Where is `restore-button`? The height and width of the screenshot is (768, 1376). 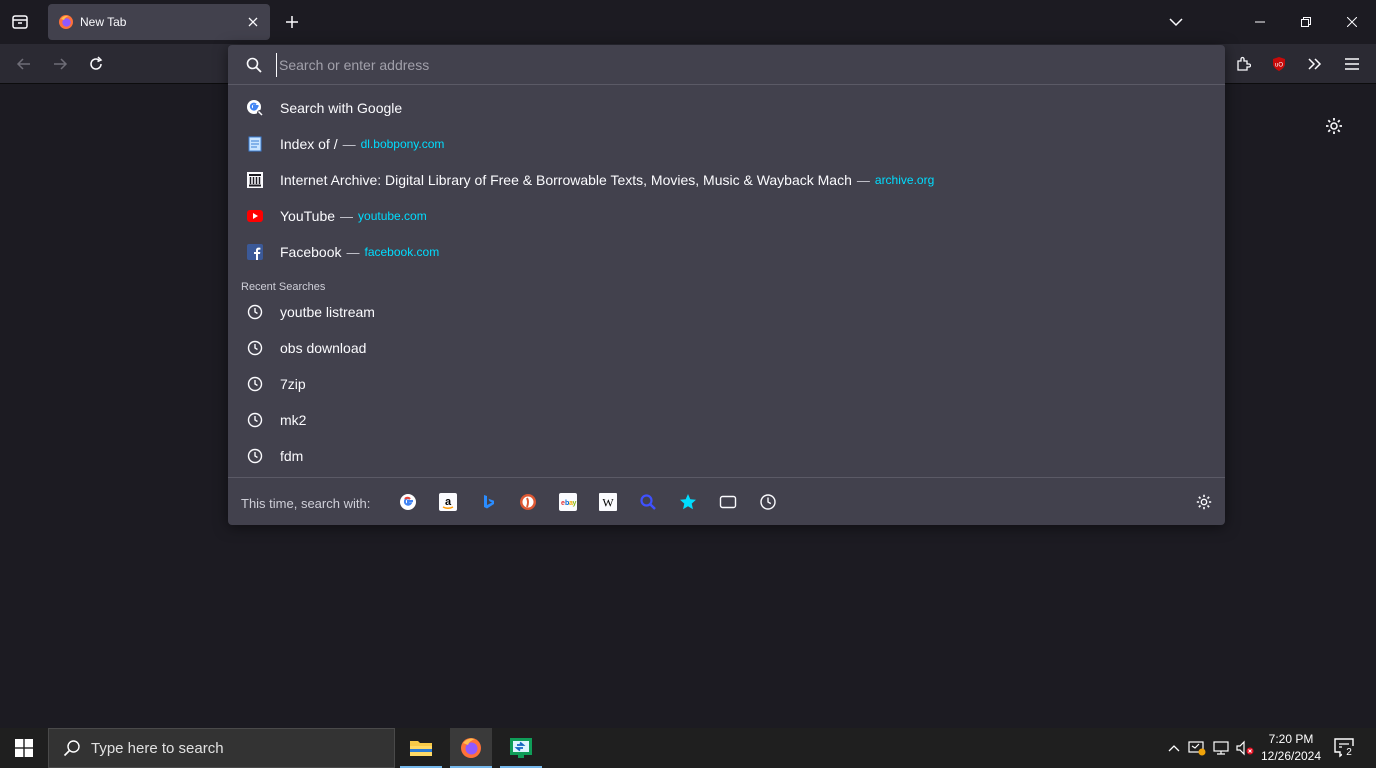 restore-button is located at coordinates (1306, 22).